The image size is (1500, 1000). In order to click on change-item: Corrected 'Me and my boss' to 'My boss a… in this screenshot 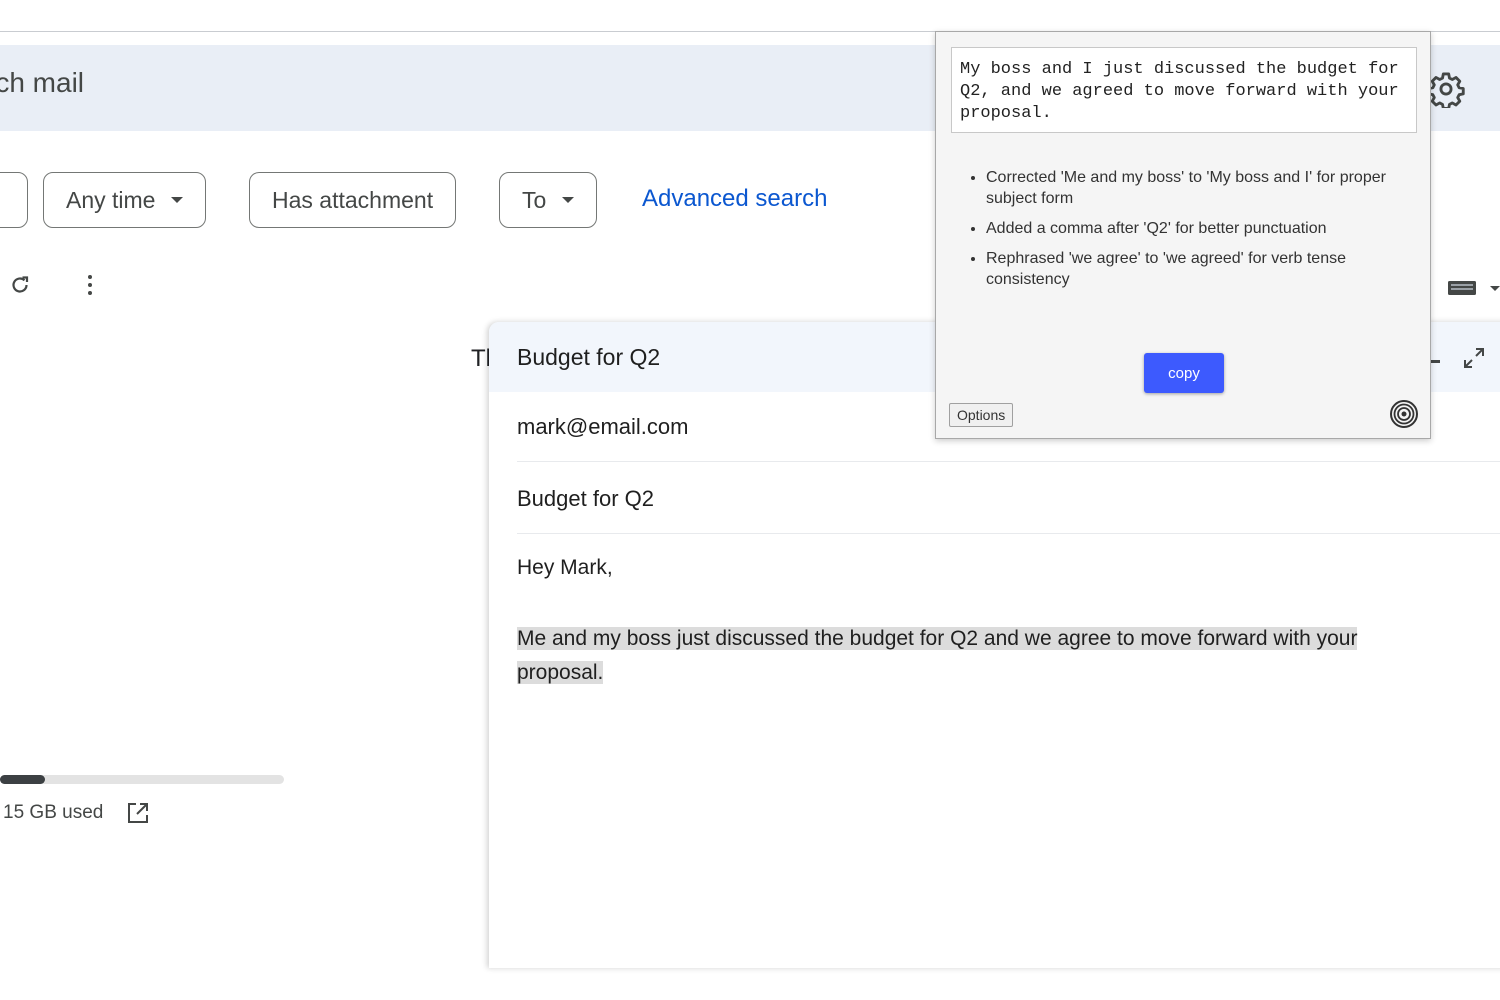, I will do `click(1206, 188)`.